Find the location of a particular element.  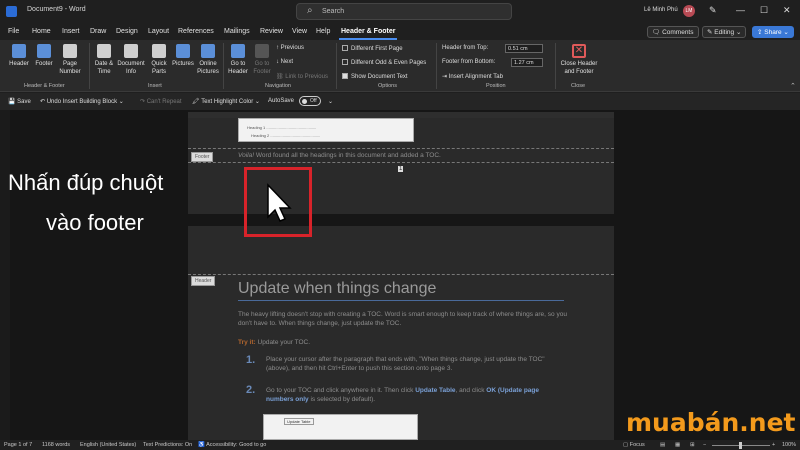

language-status: English (United States) is located at coordinates (108, 445).